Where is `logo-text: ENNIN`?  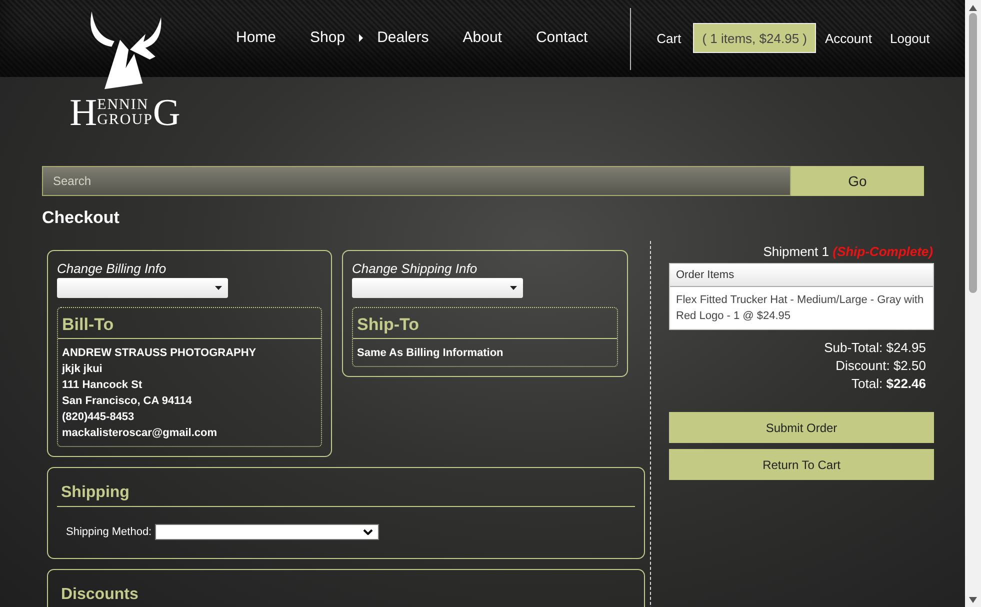 logo-text: ENNIN is located at coordinates (123, 105).